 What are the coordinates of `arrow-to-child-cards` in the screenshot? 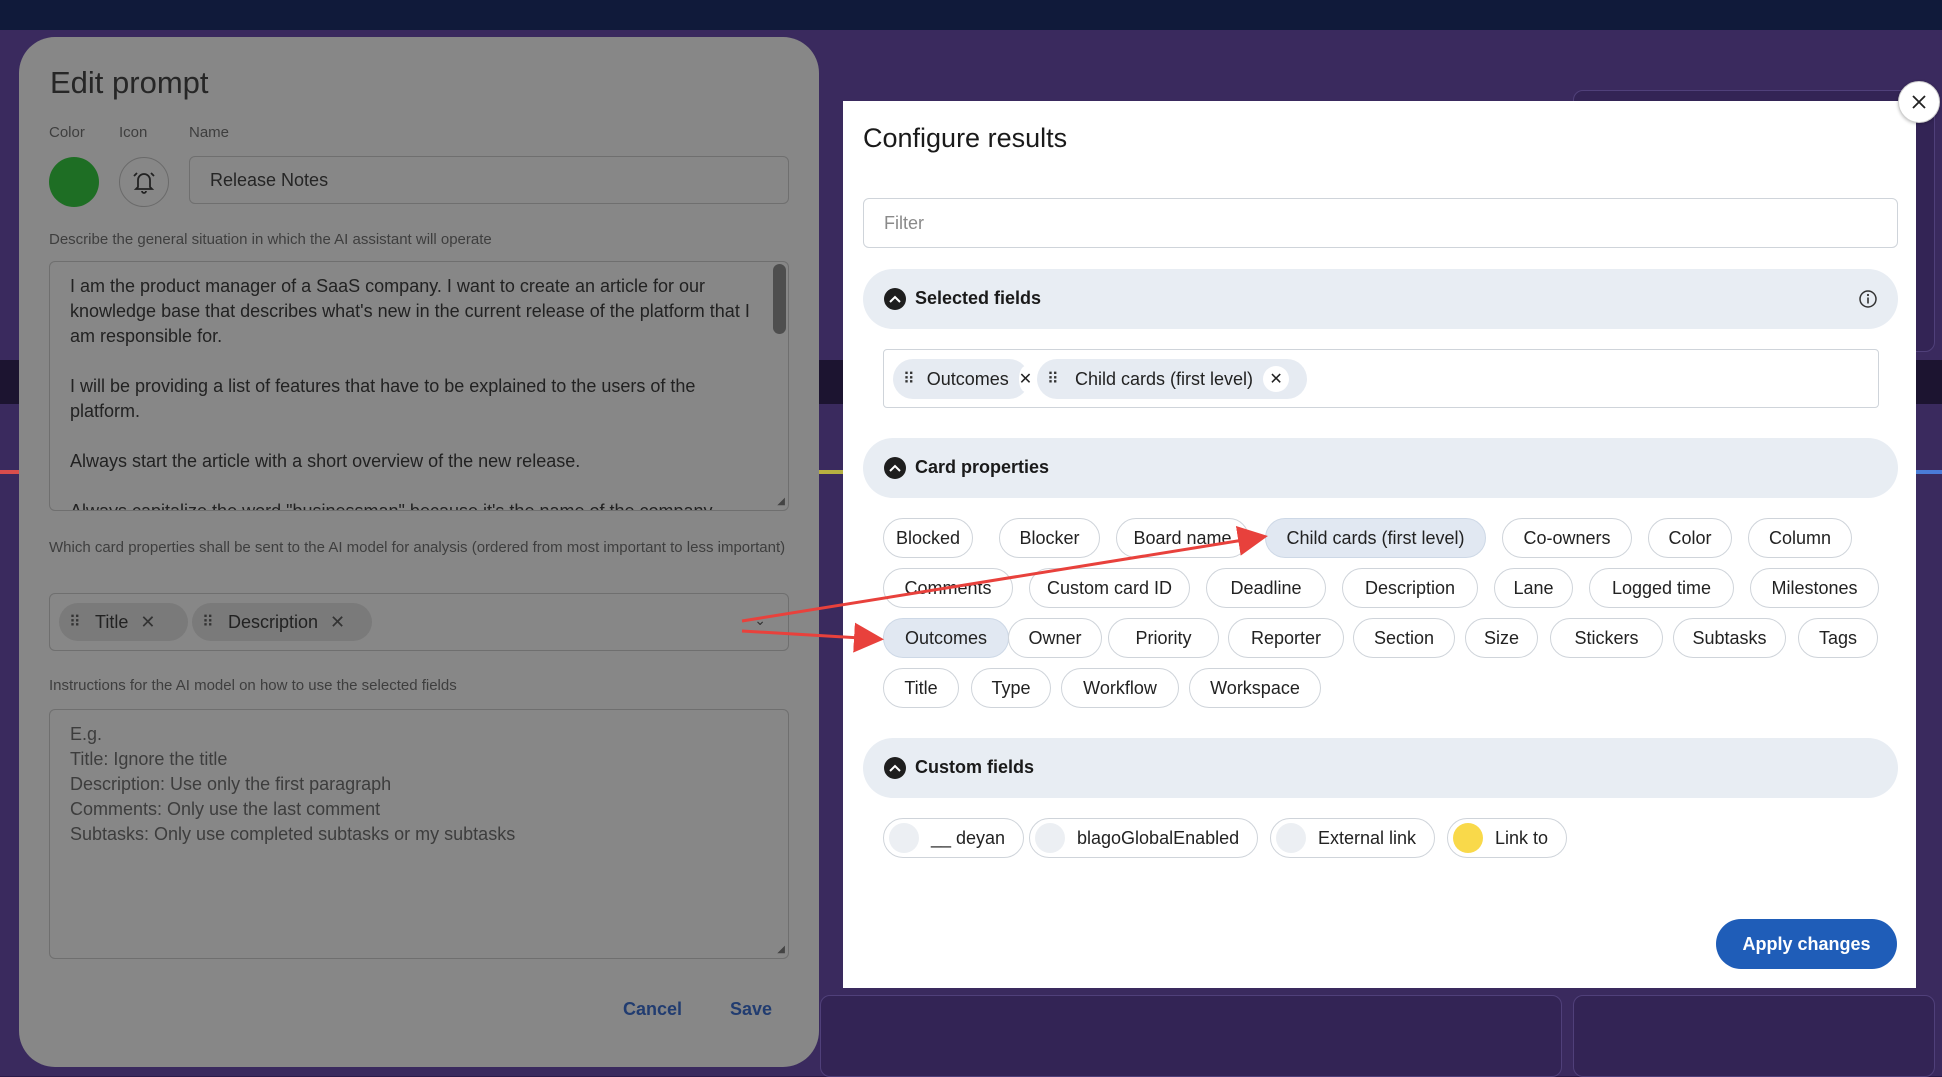 It's located at (1004, 574).